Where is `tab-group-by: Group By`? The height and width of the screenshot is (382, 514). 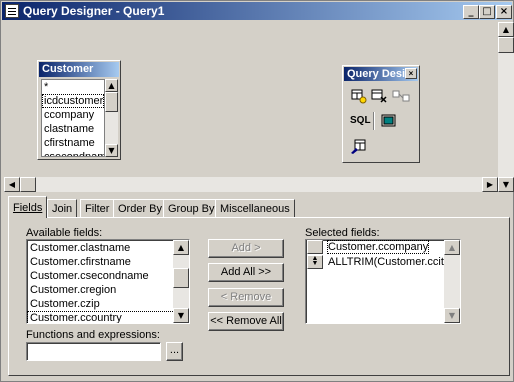
tab-group-by: Group By is located at coordinates (191, 208).